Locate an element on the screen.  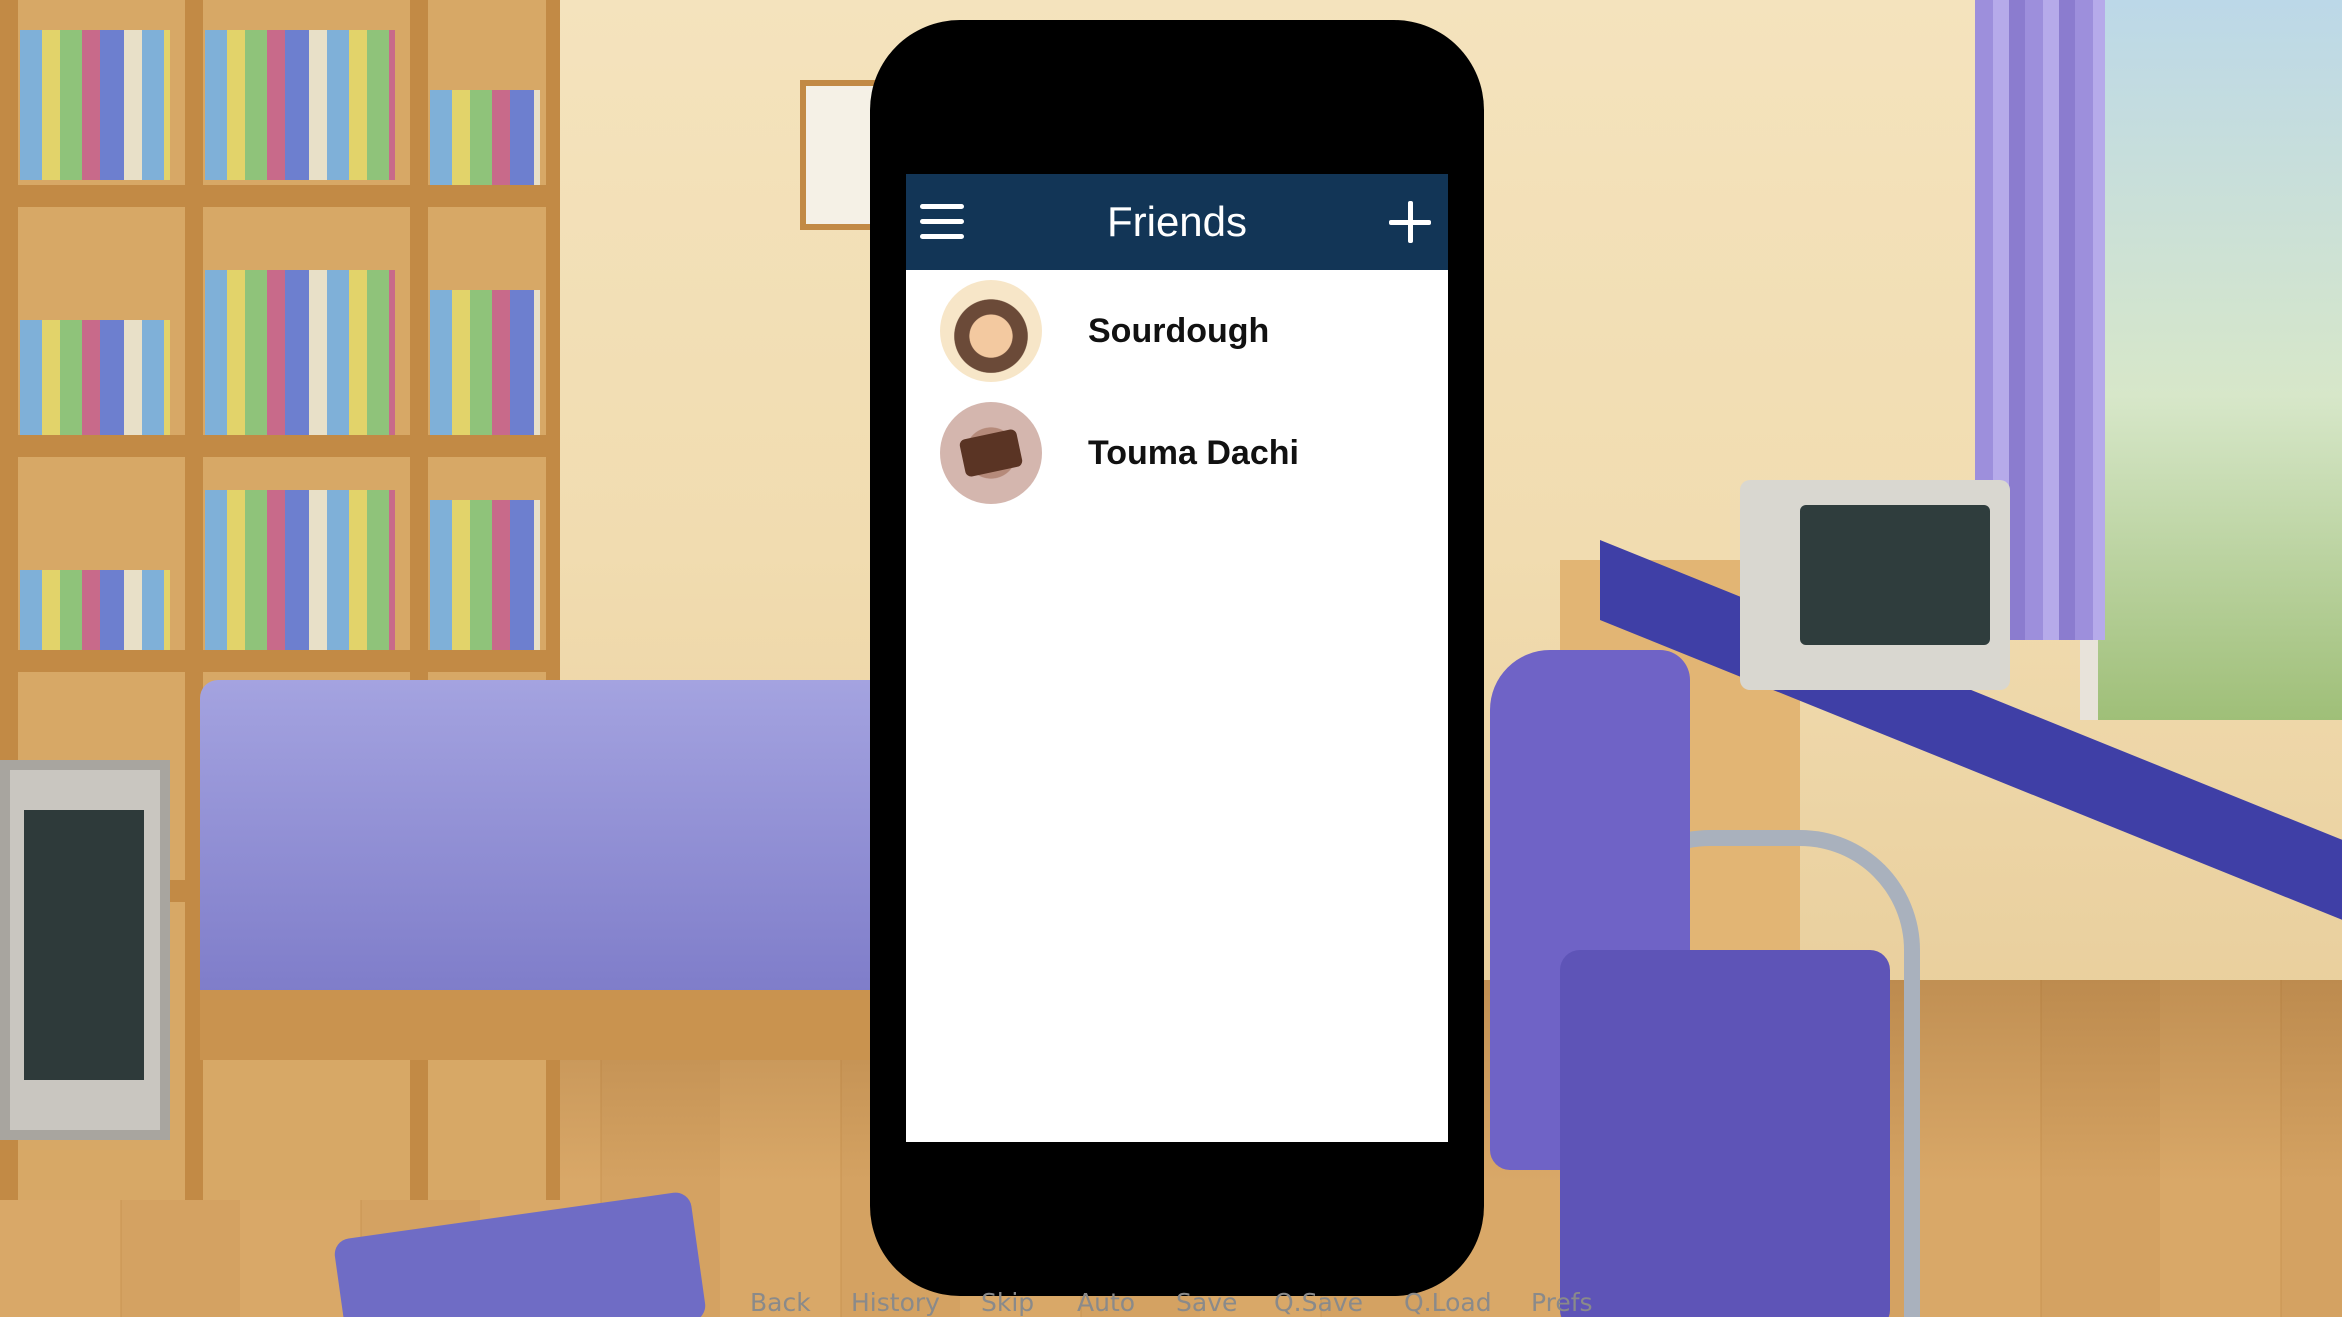
plus-icon is located at coordinates (1410, 222).